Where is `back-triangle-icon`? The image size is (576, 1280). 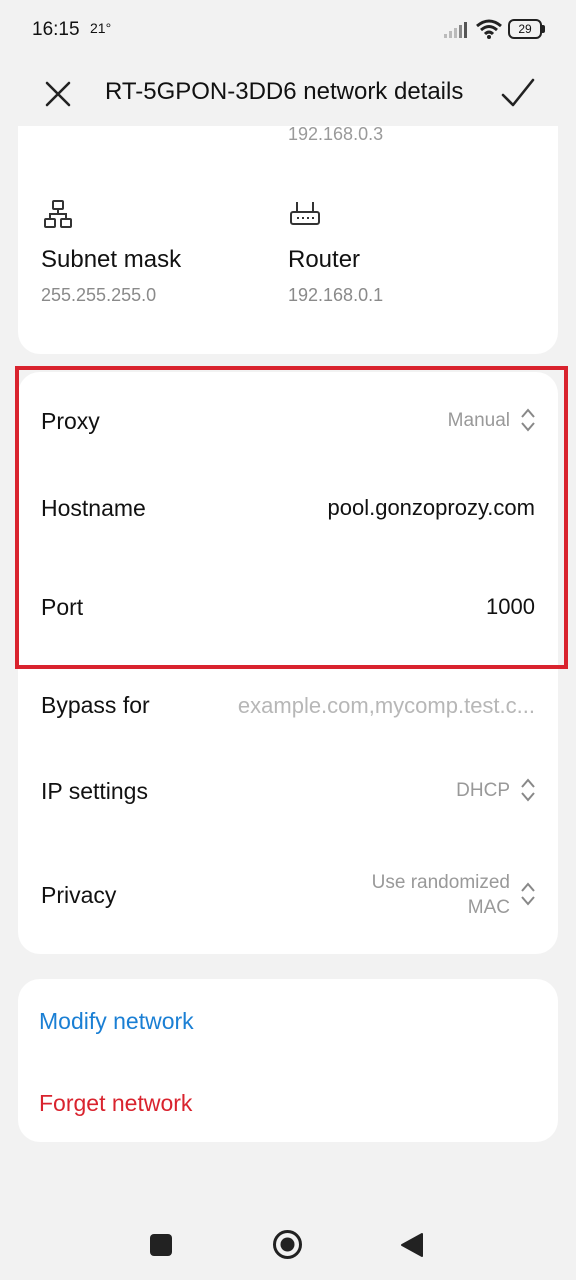 back-triangle-icon is located at coordinates (412, 1245).